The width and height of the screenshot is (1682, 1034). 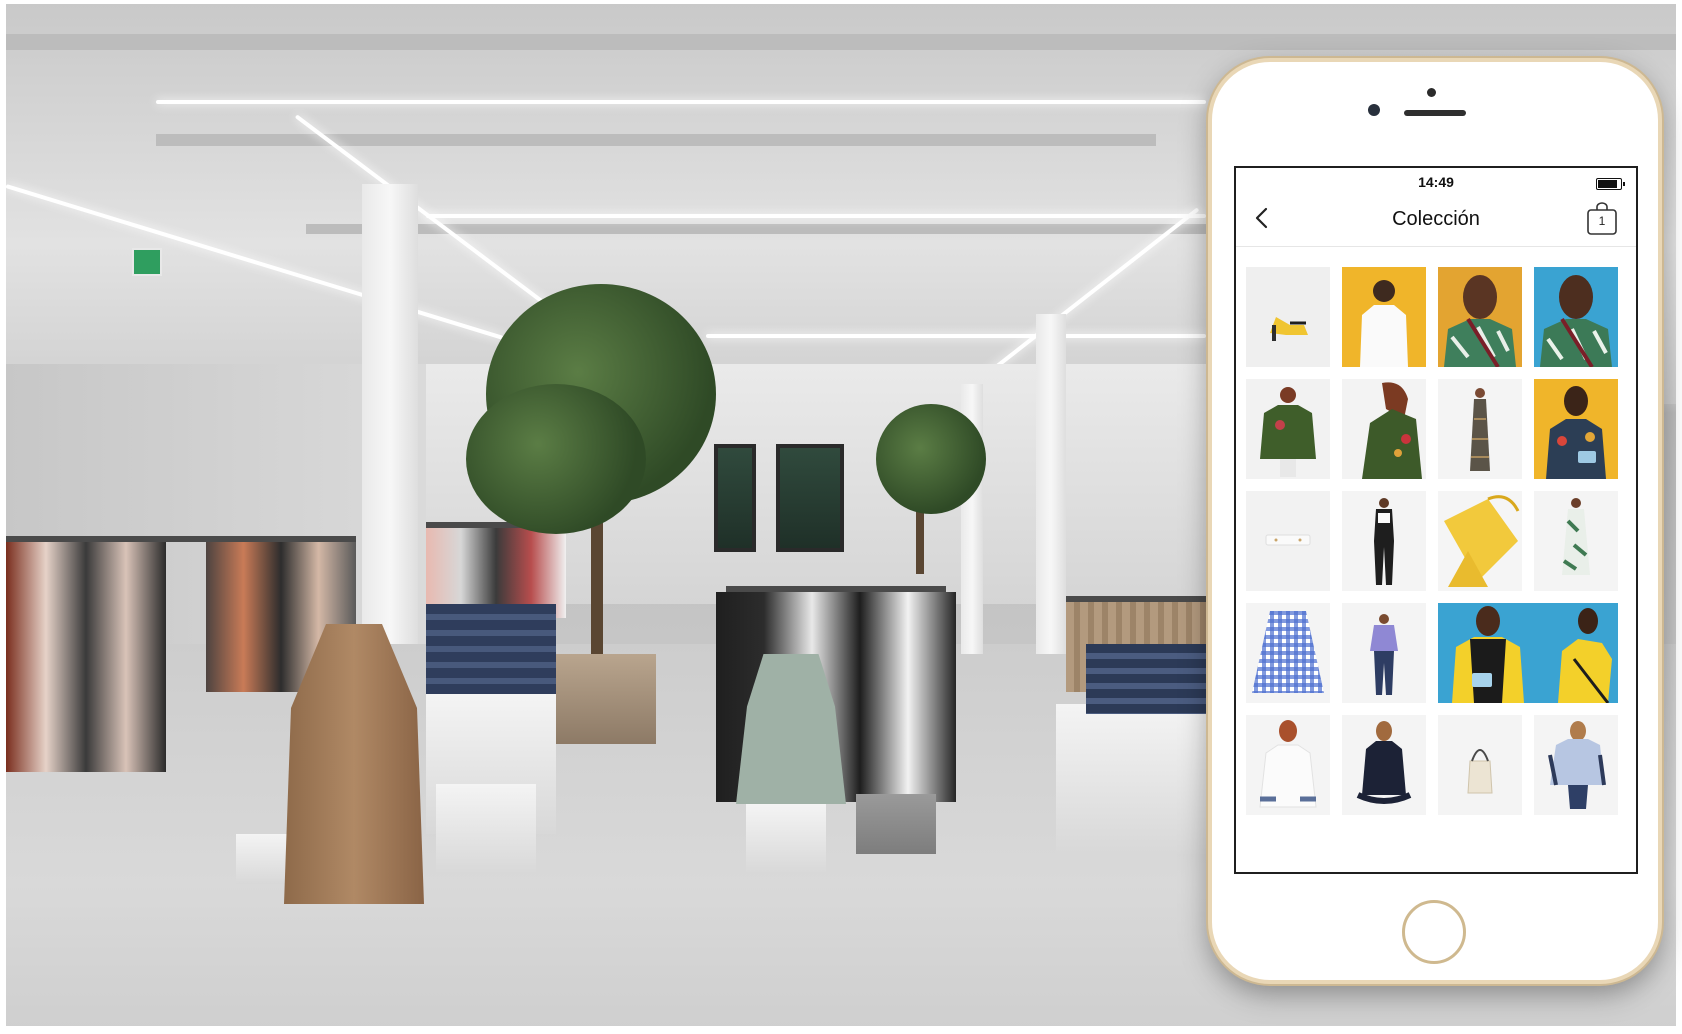 I want to click on product-tile-white-tee-model-yellow, so click(x=1384, y=317).